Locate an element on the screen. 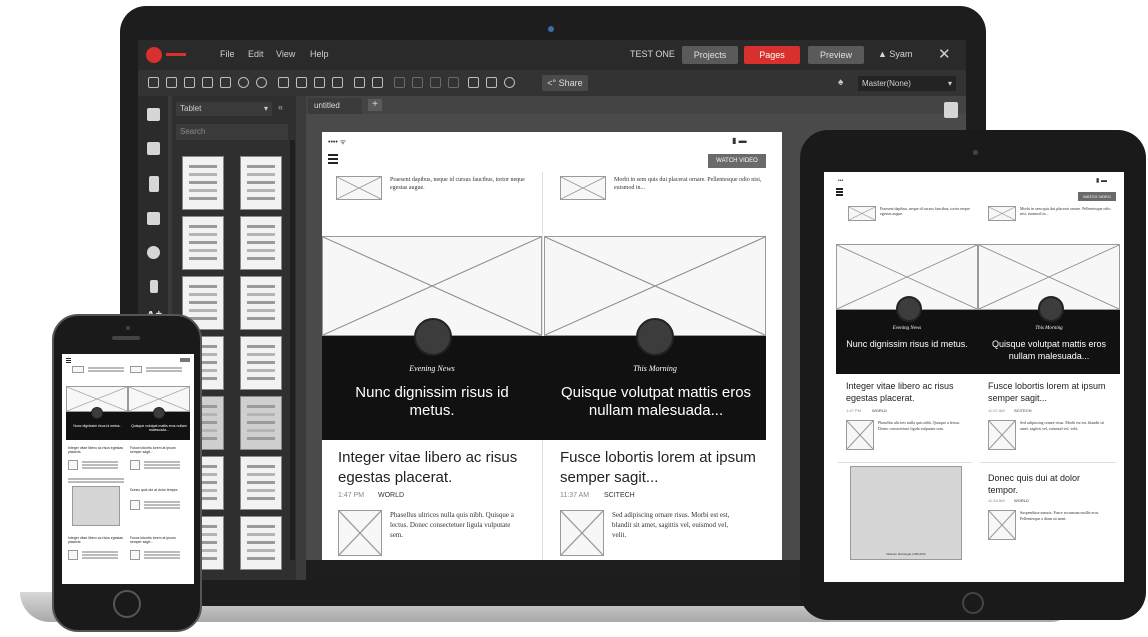 This screenshot has height=637, width=1148. tablet-story-tag-right: SCITECH is located at coordinates (1023, 410).